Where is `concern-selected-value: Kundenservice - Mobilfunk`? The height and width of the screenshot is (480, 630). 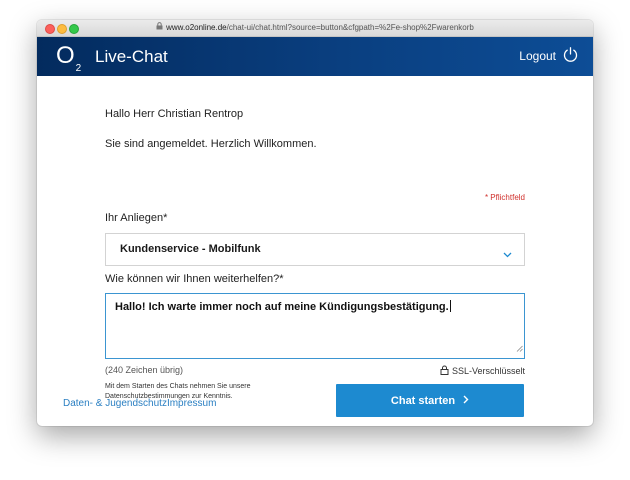
concern-selected-value: Kundenservice - Mobilfunk is located at coordinates (190, 249).